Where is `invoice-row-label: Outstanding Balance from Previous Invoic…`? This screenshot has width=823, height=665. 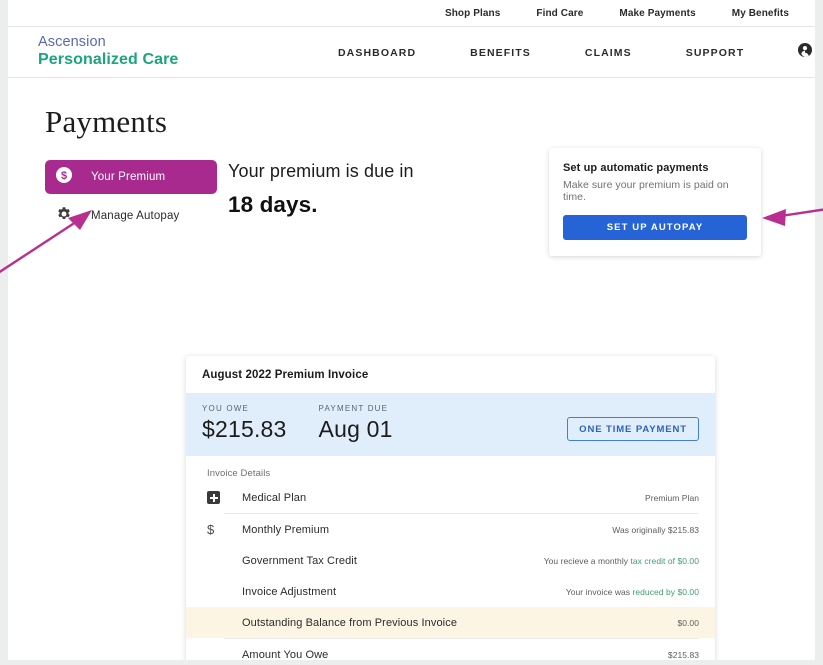
invoice-row-label: Outstanding Balance from Previous Invoic… is located at coordinates (350, 622).